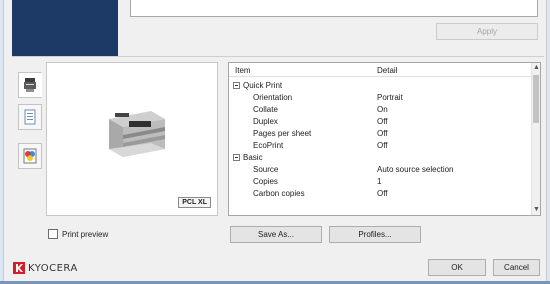  I want to click on document-icon, so click(30, 117).